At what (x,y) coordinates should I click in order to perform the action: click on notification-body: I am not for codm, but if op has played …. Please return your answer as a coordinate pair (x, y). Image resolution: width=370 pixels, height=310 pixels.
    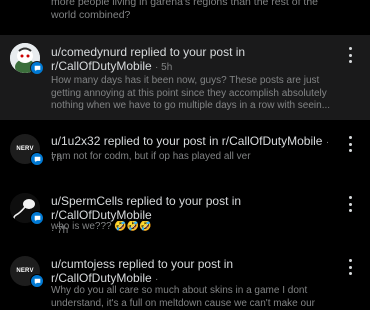
    Looking at the image, I should click on (151, 156).